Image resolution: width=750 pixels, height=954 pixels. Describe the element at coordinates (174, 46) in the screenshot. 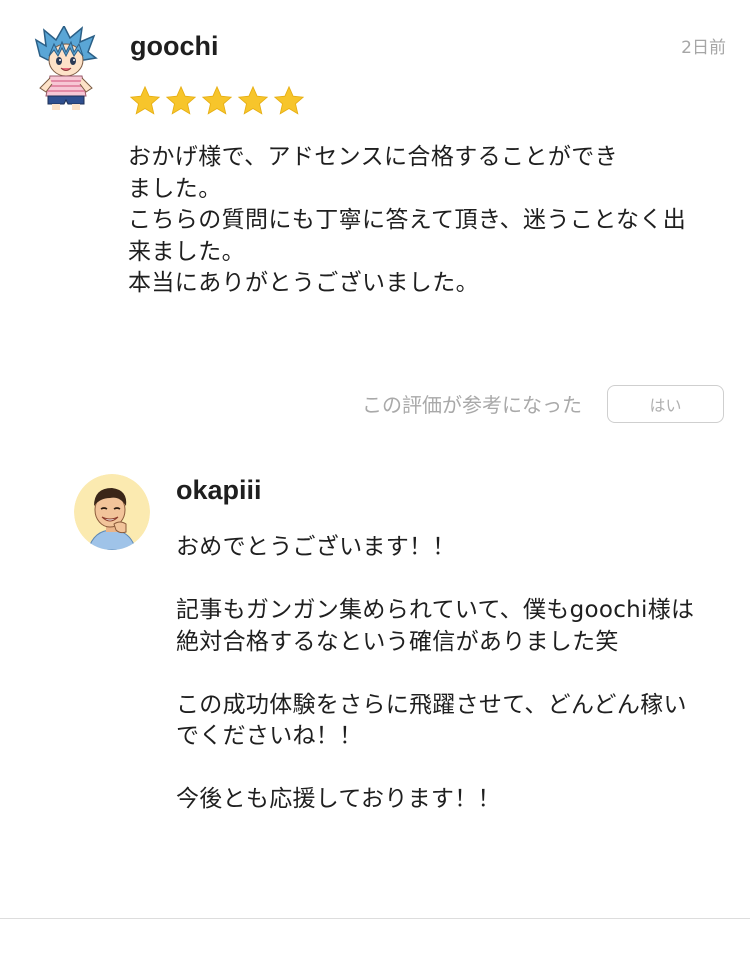

I see `reviewer-name: goochi` at that location.